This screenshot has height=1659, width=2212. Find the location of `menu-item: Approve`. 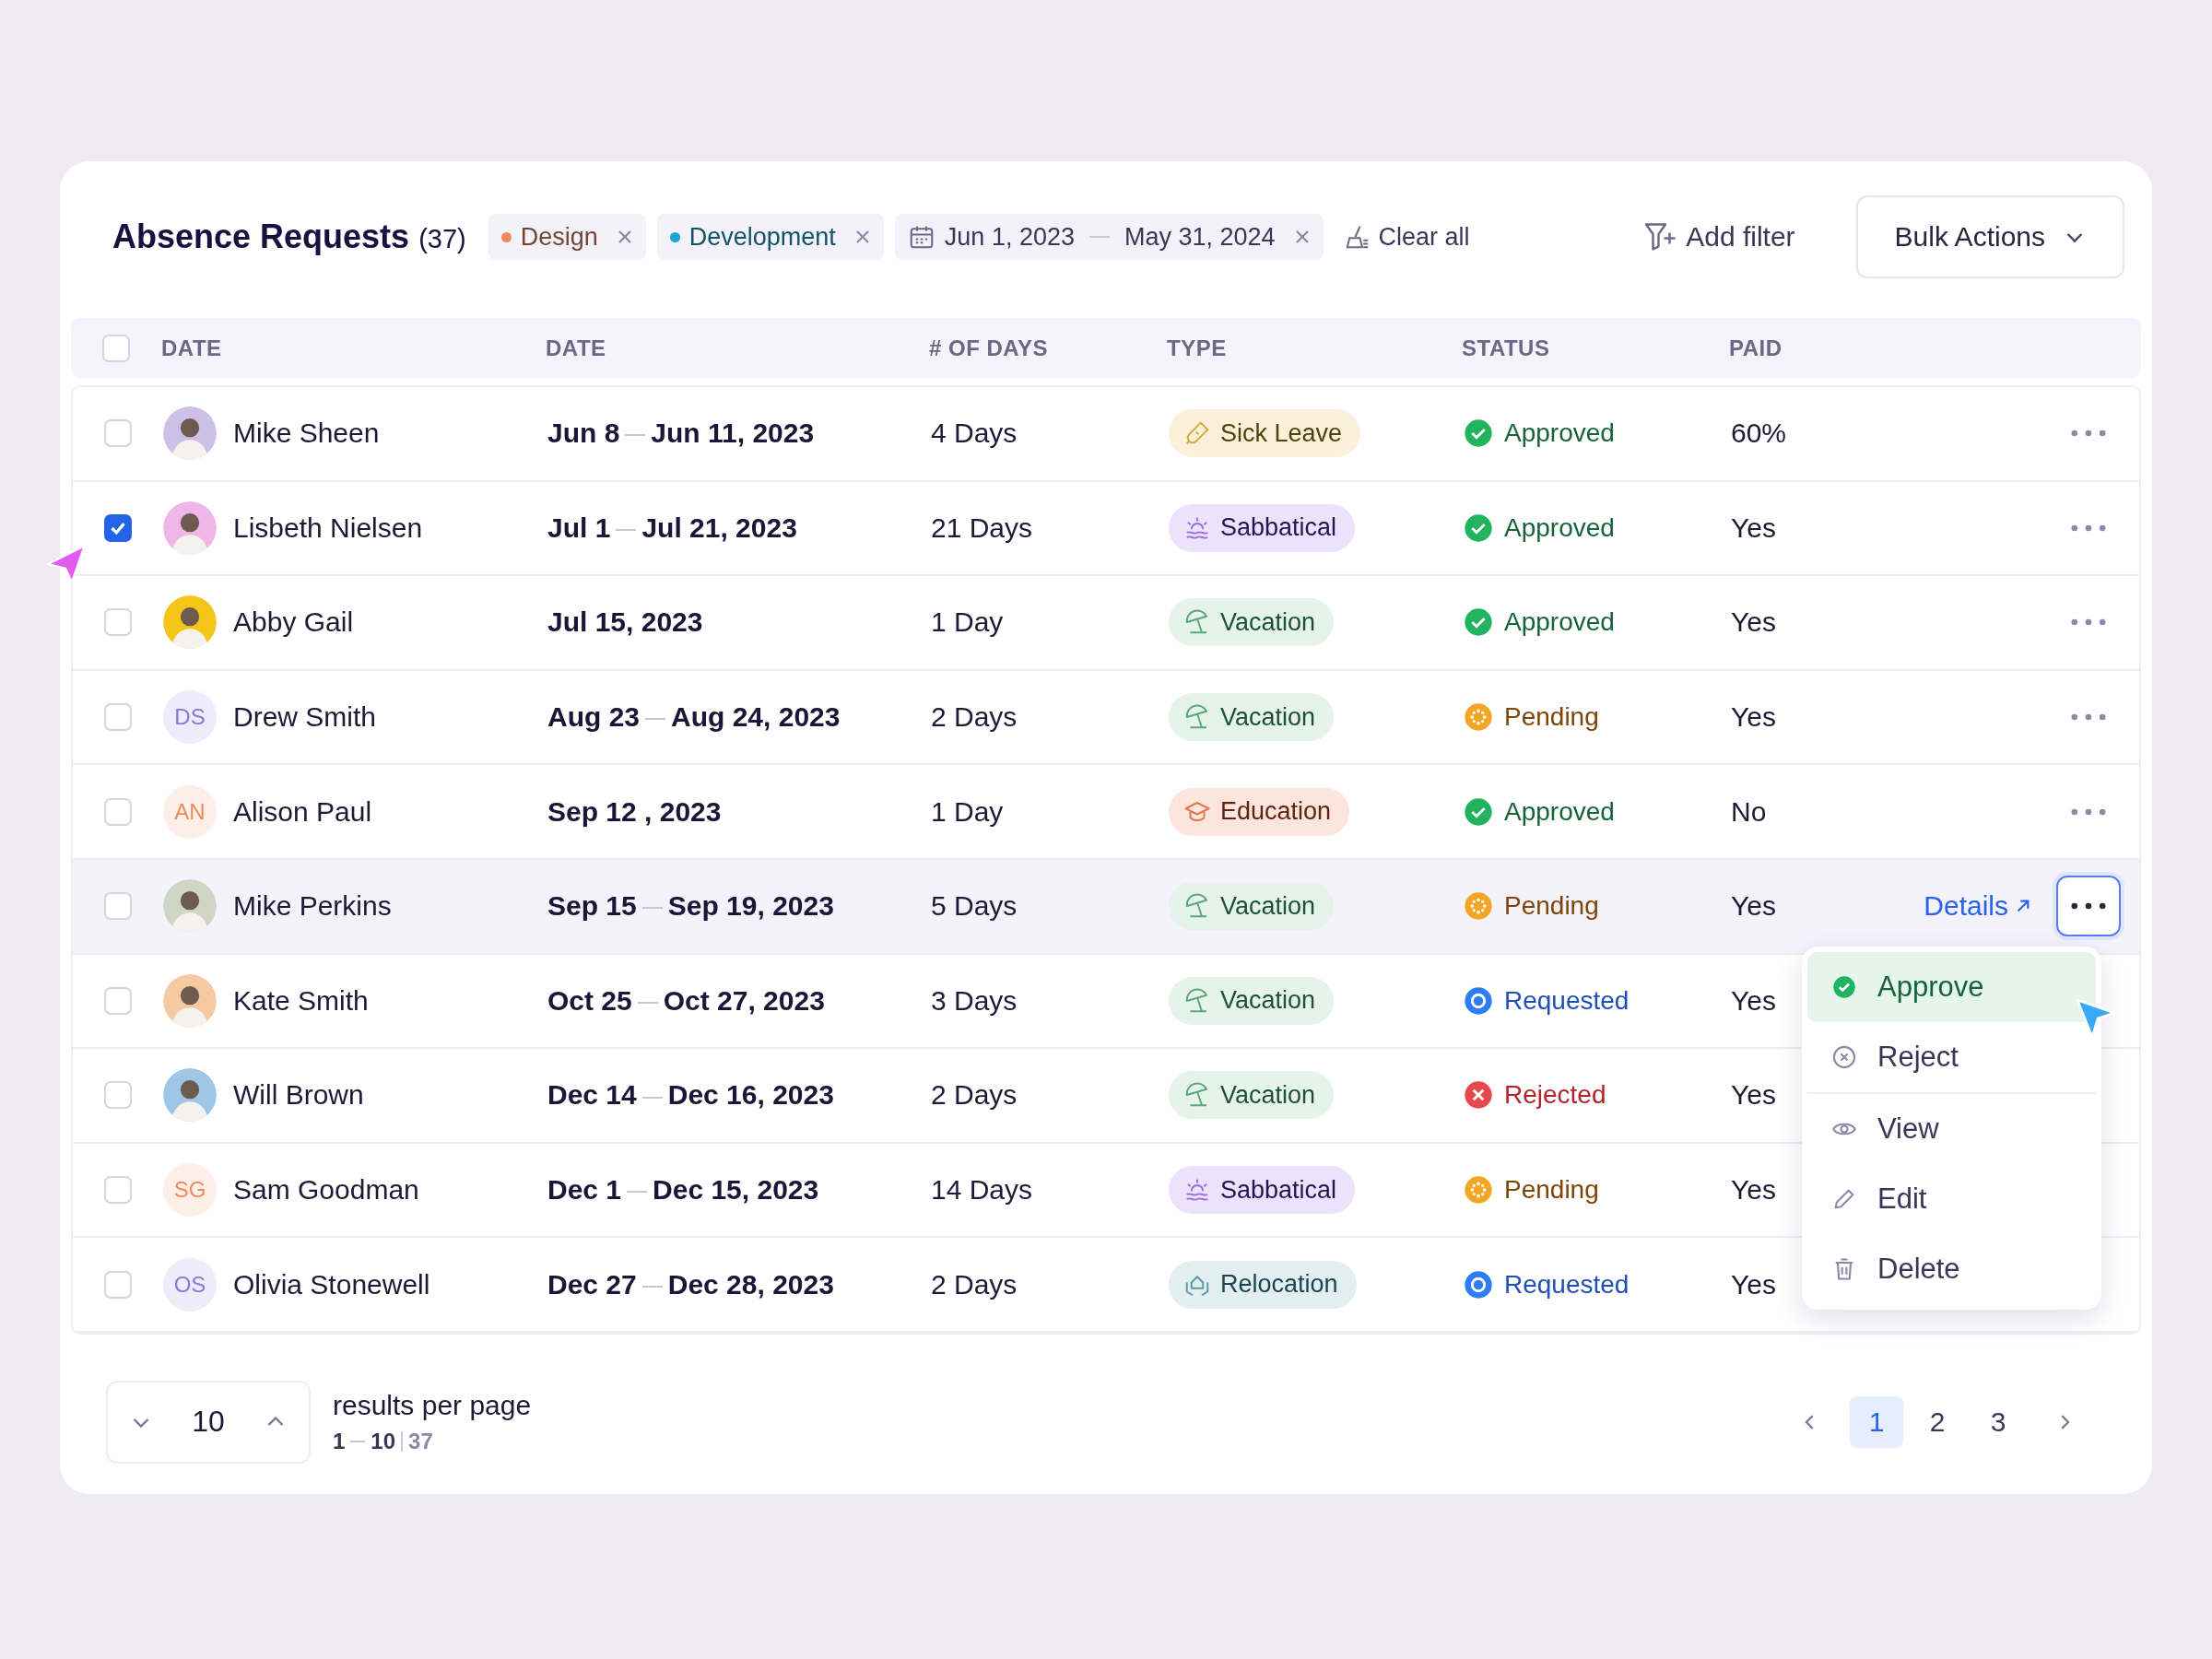

menu-item: Approve is located at coordinates (1951, 987).